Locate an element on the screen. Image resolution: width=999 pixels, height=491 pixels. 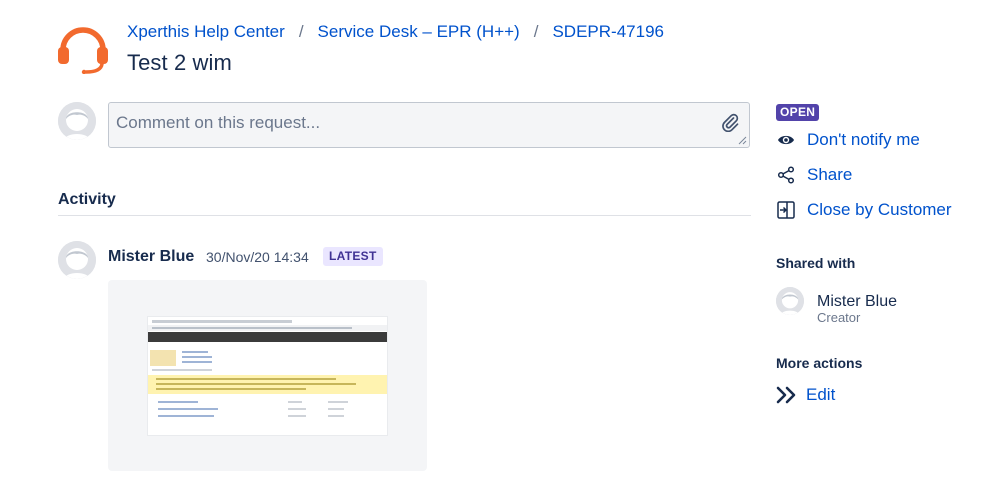
comment-timestamp: 30/Nov/20 14:34 is located at coordinates (257, 257).